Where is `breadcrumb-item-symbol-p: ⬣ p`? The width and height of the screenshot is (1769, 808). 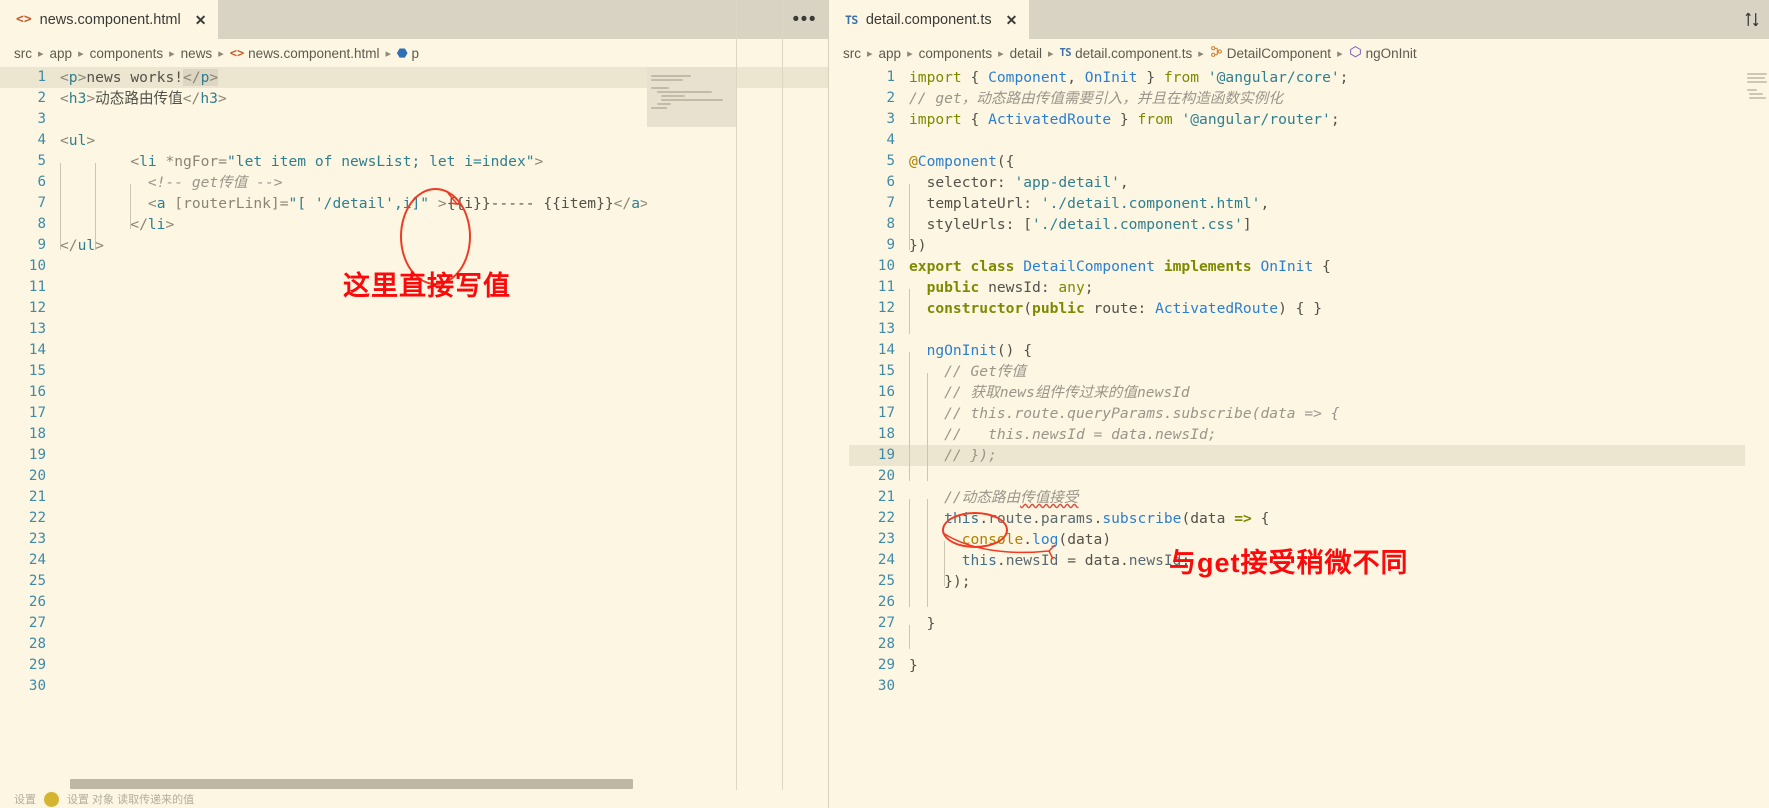
breadcrumb-item-symbol-p: ⬣ p is located at coordinates (408, 53).